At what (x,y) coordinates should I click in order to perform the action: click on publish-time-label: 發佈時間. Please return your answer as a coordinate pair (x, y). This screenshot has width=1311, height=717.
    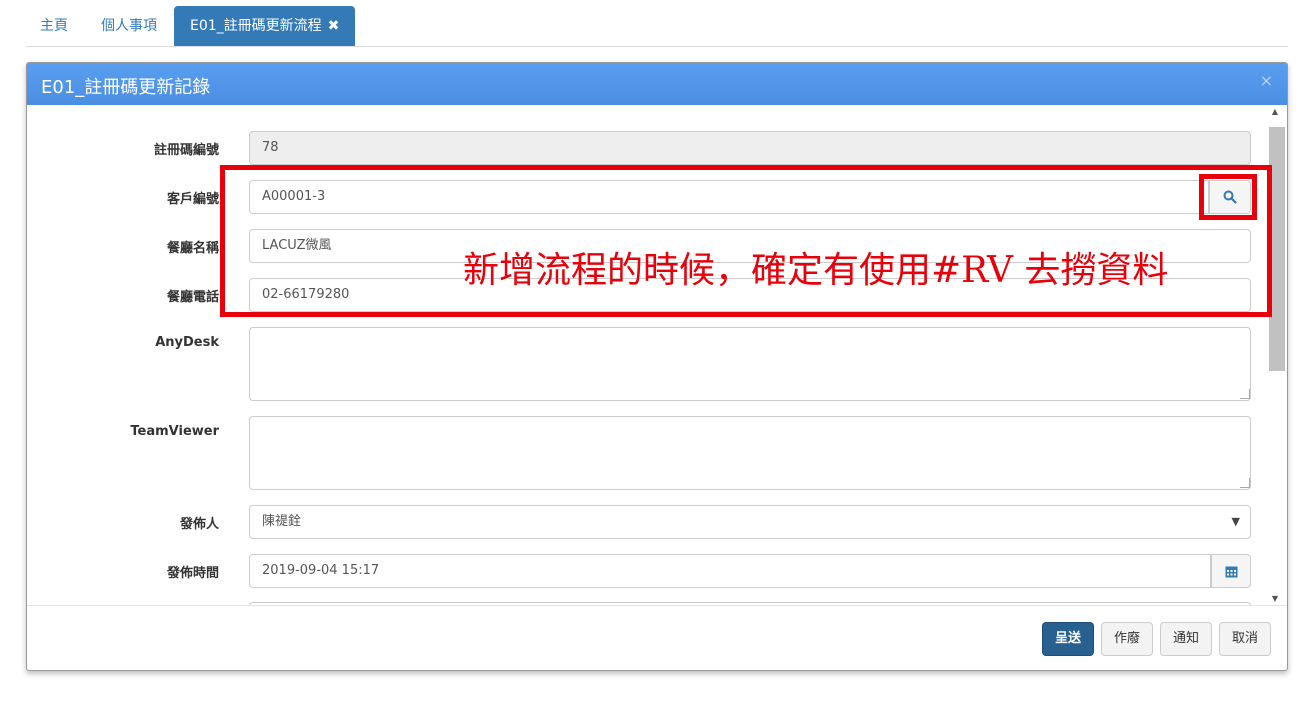
    Looking at the image, I should click on (192, 573).